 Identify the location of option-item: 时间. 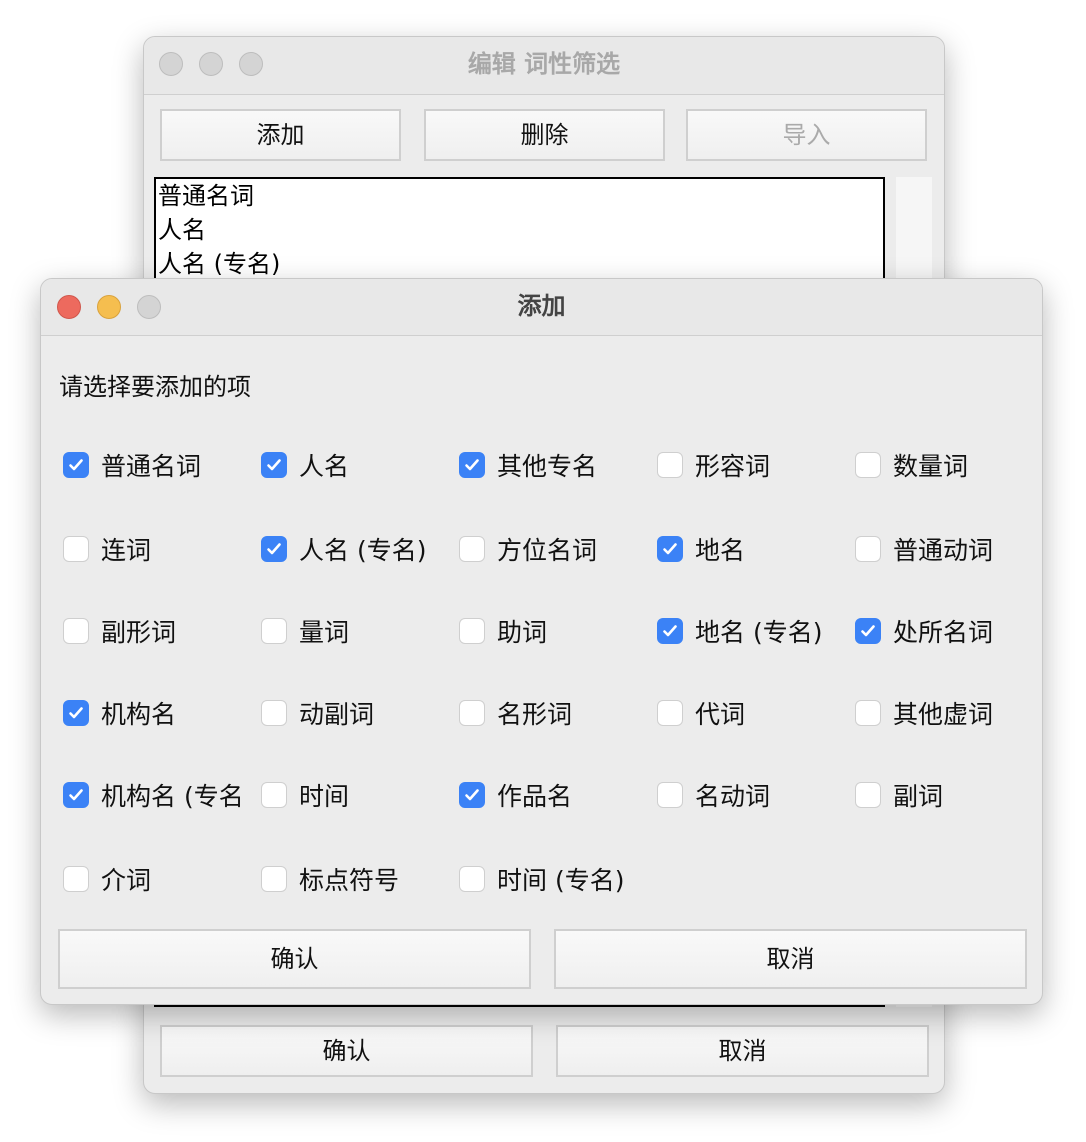
(305, 795).